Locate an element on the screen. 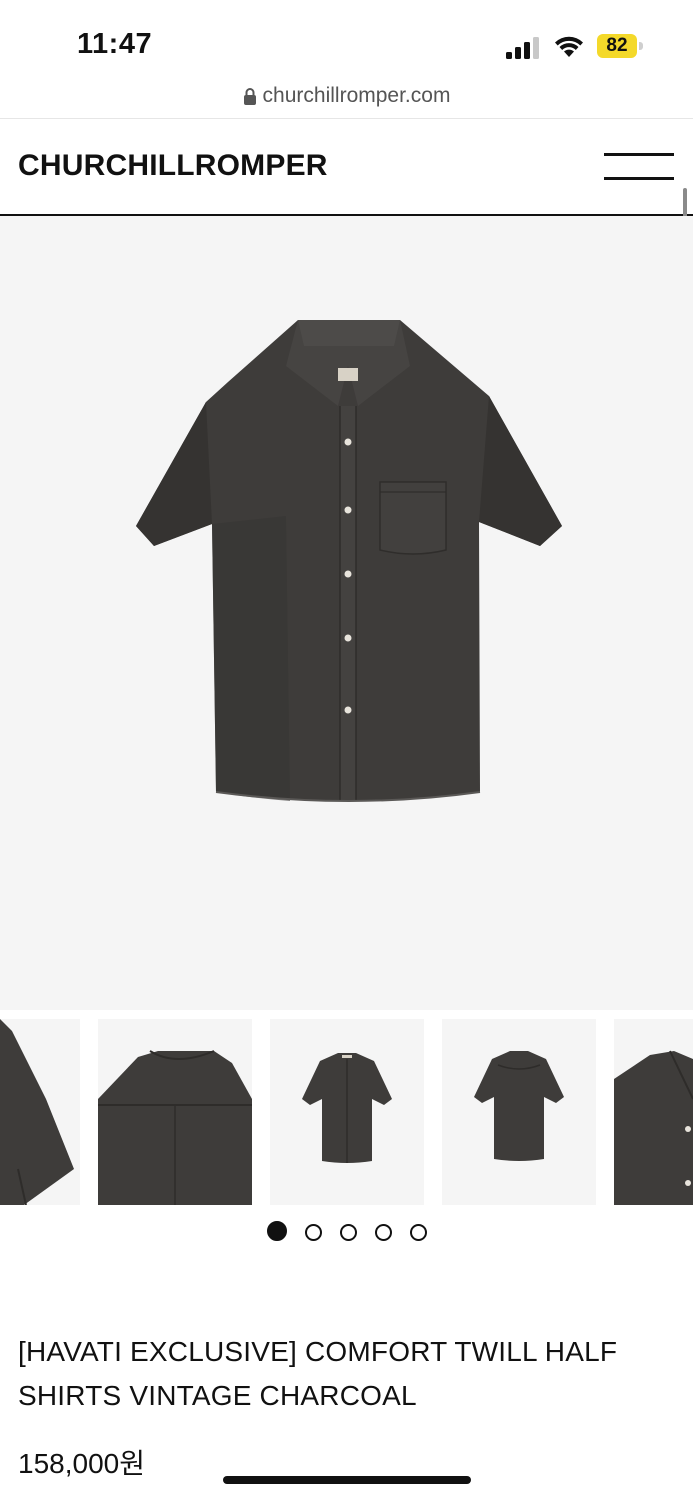 The height and width of the screenshot is (1500, 693). battery-icon: 82 is located at coordinates (620, 46).